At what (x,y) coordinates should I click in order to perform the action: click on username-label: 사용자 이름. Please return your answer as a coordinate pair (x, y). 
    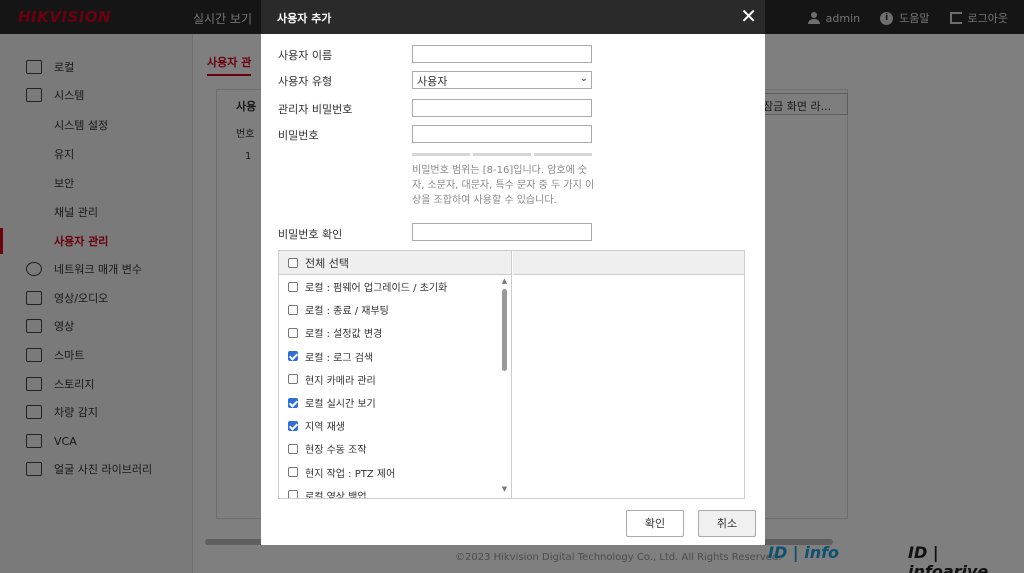
    Looking at the image, I should click on (305, 55).